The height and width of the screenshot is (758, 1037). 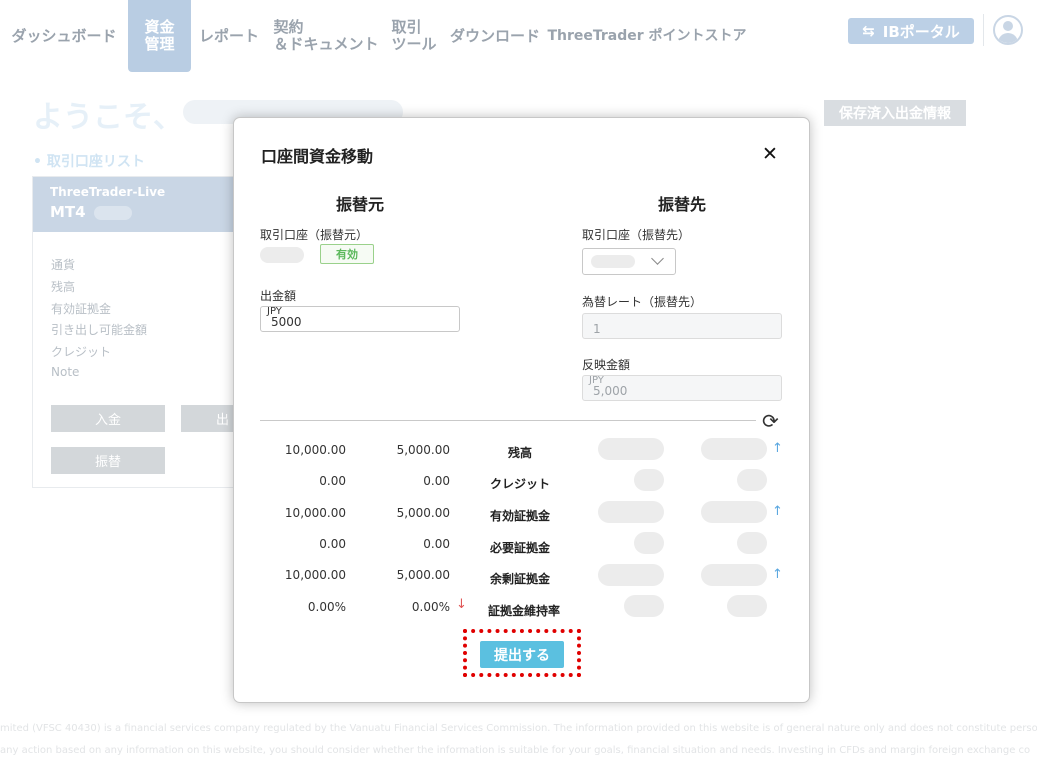 I want to click on row-label: 有効証拠金, so click(x=519, y=516).